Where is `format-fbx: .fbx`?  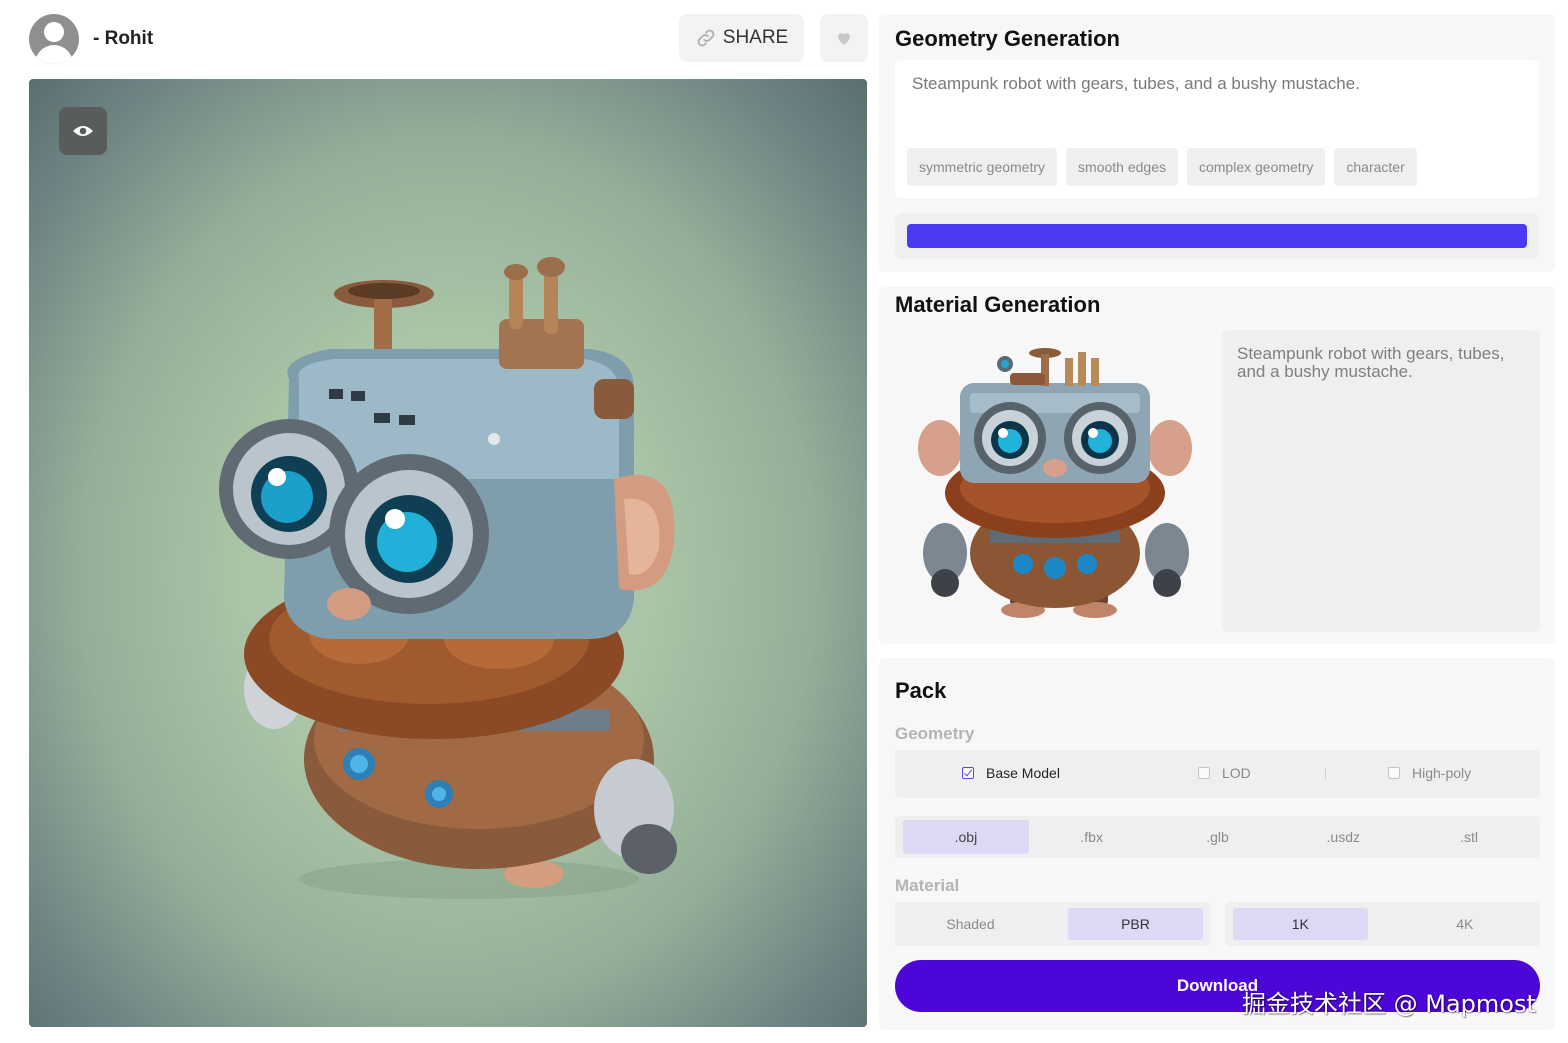 format-fbx: .fbx is located at coordinates (1092, 837).